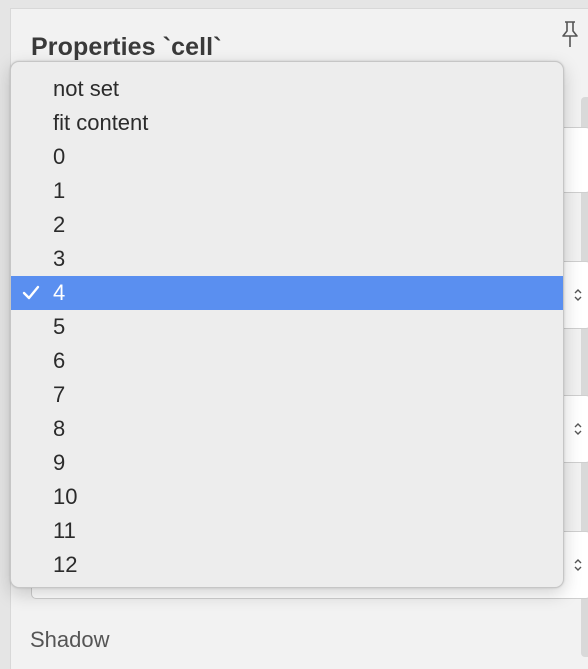 The width and height of the screenshot is (588, 669). Describe the element at coordinates (59, 156) in the screenshot. I see `menu-item-label: 0` at that location.